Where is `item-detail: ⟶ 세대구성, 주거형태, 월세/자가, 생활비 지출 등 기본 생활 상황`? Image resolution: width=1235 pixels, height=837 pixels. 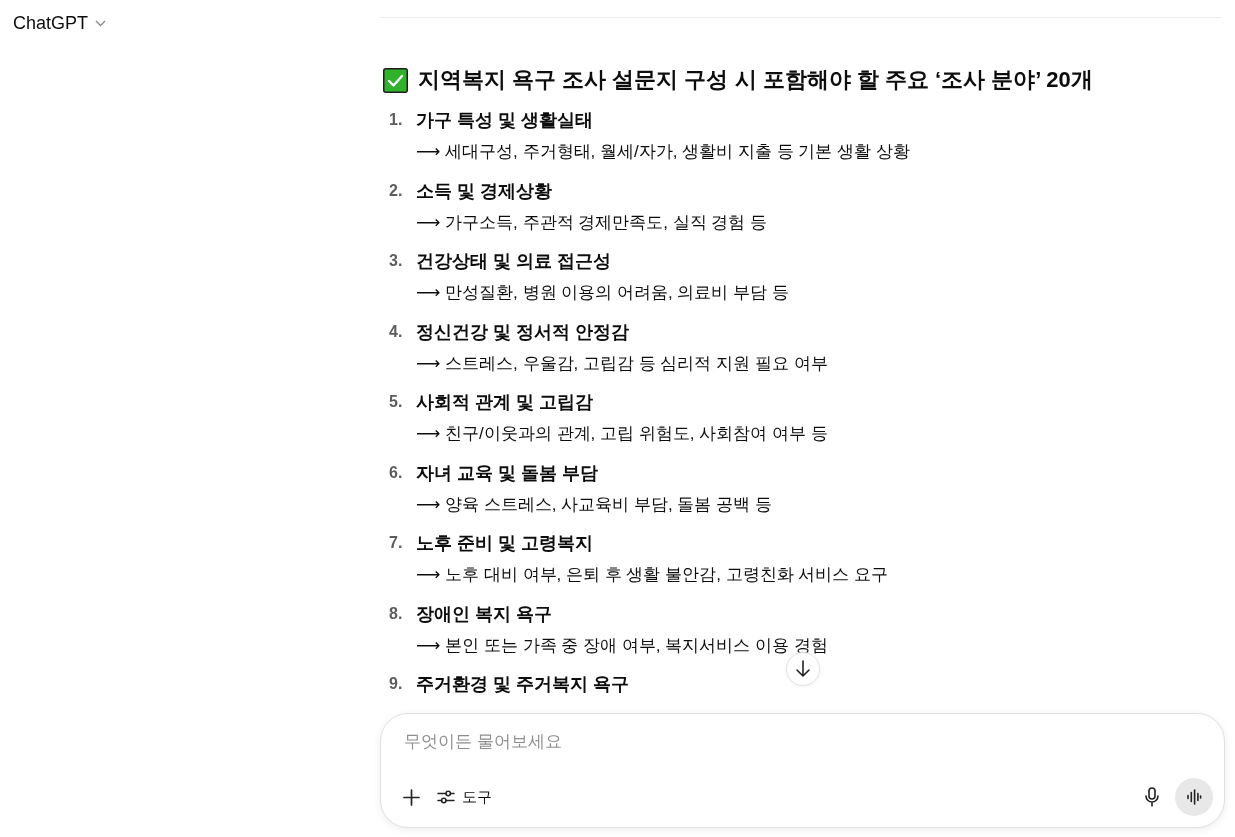
item-detail: ⟶ 세대구성, 주거형태, 월세/자가, 생활비 지출 등 기본 생활 상황 is located at coordinates (663, 152).